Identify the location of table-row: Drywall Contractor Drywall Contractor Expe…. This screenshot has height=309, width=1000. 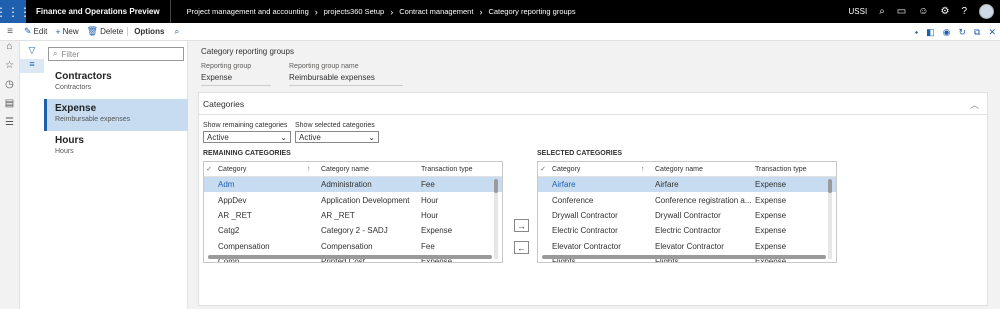
(687, 215).